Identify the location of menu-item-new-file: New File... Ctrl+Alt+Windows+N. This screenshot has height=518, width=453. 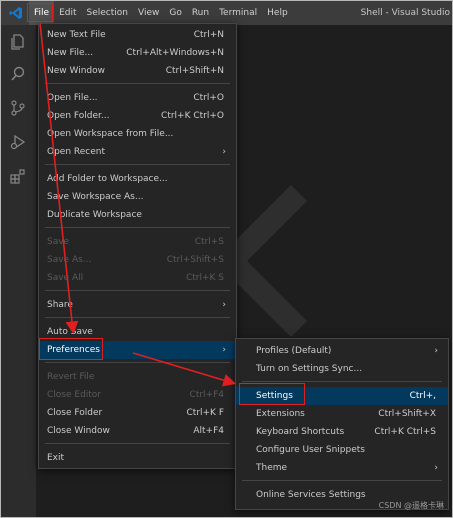
(137, 53).